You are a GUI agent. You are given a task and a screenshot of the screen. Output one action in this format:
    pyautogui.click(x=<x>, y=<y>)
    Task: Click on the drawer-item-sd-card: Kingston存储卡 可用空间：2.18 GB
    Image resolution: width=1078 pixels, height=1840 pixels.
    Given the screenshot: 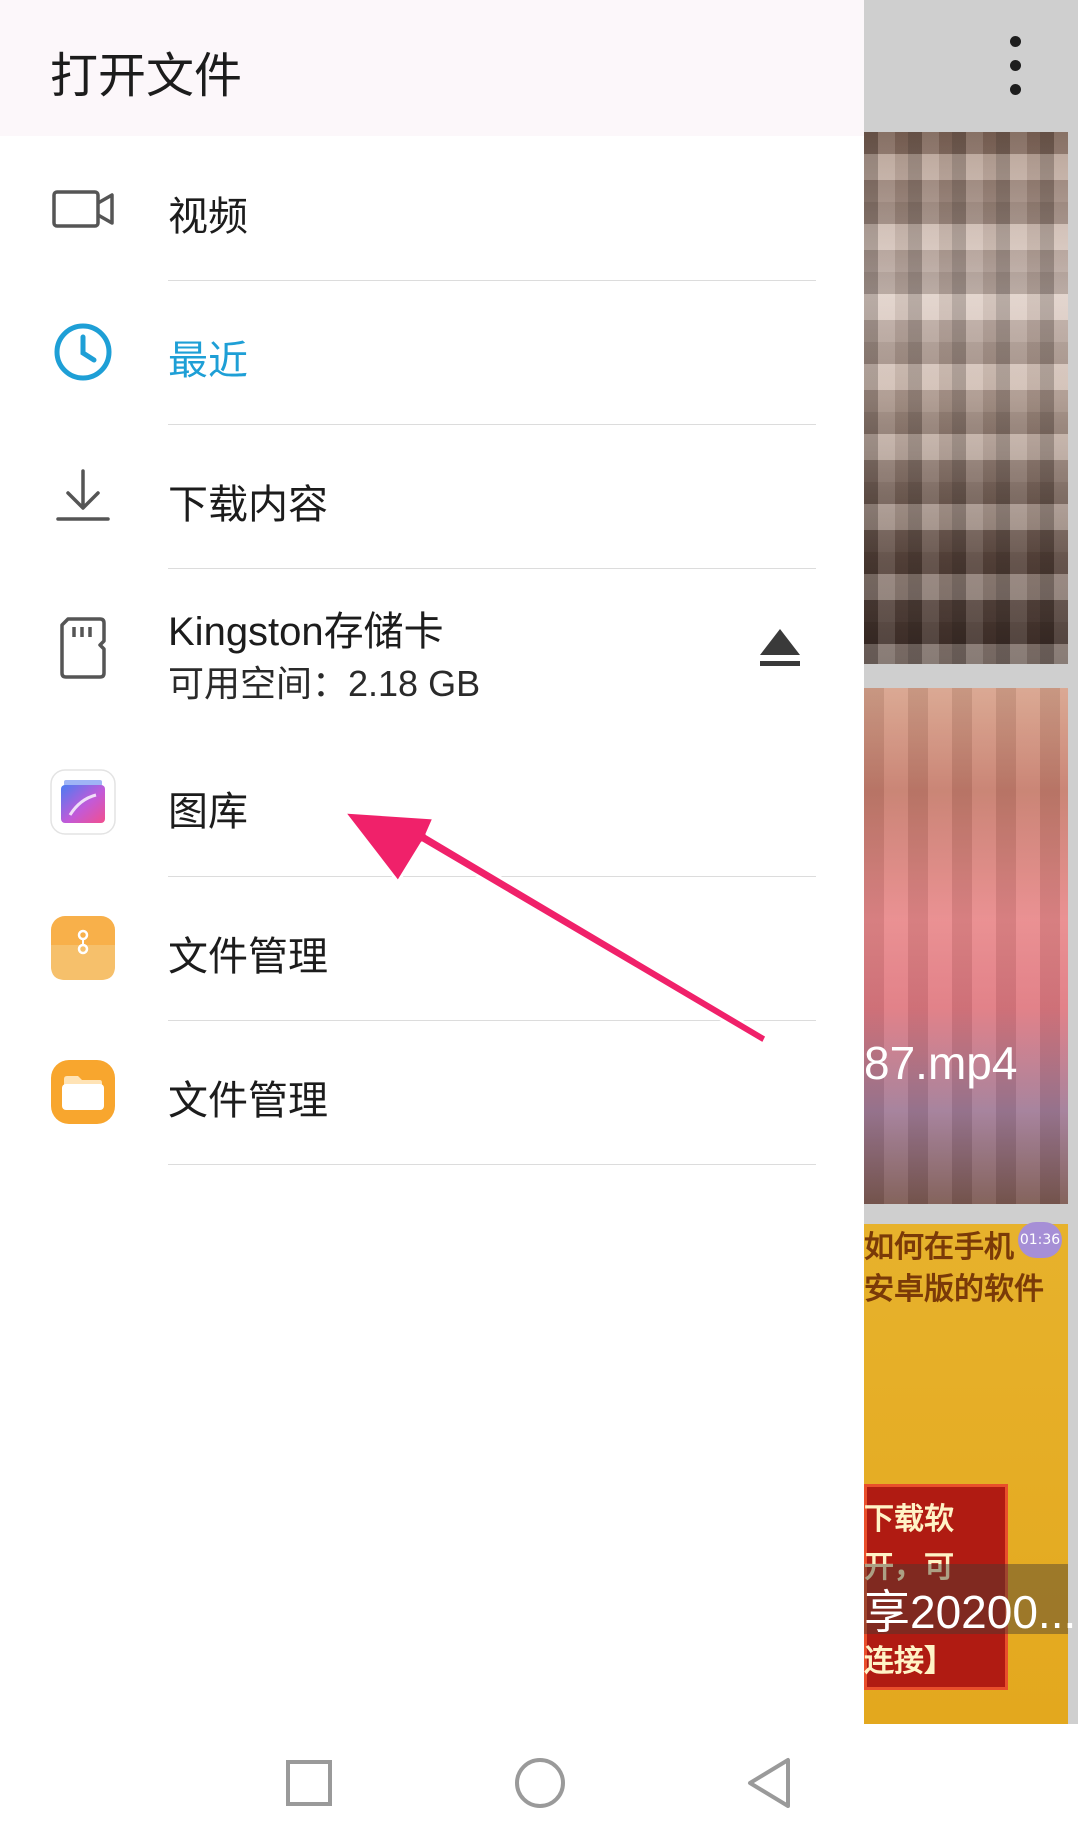 What is the action you would take?
    pyautogui.click(x=432, y=648)
    